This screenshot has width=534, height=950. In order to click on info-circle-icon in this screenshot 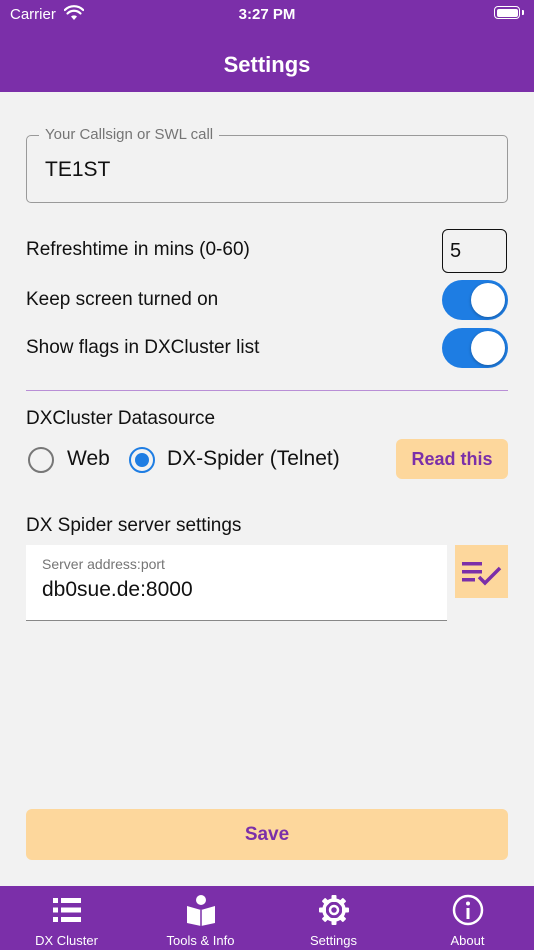, I will do `click(467, 910)`.